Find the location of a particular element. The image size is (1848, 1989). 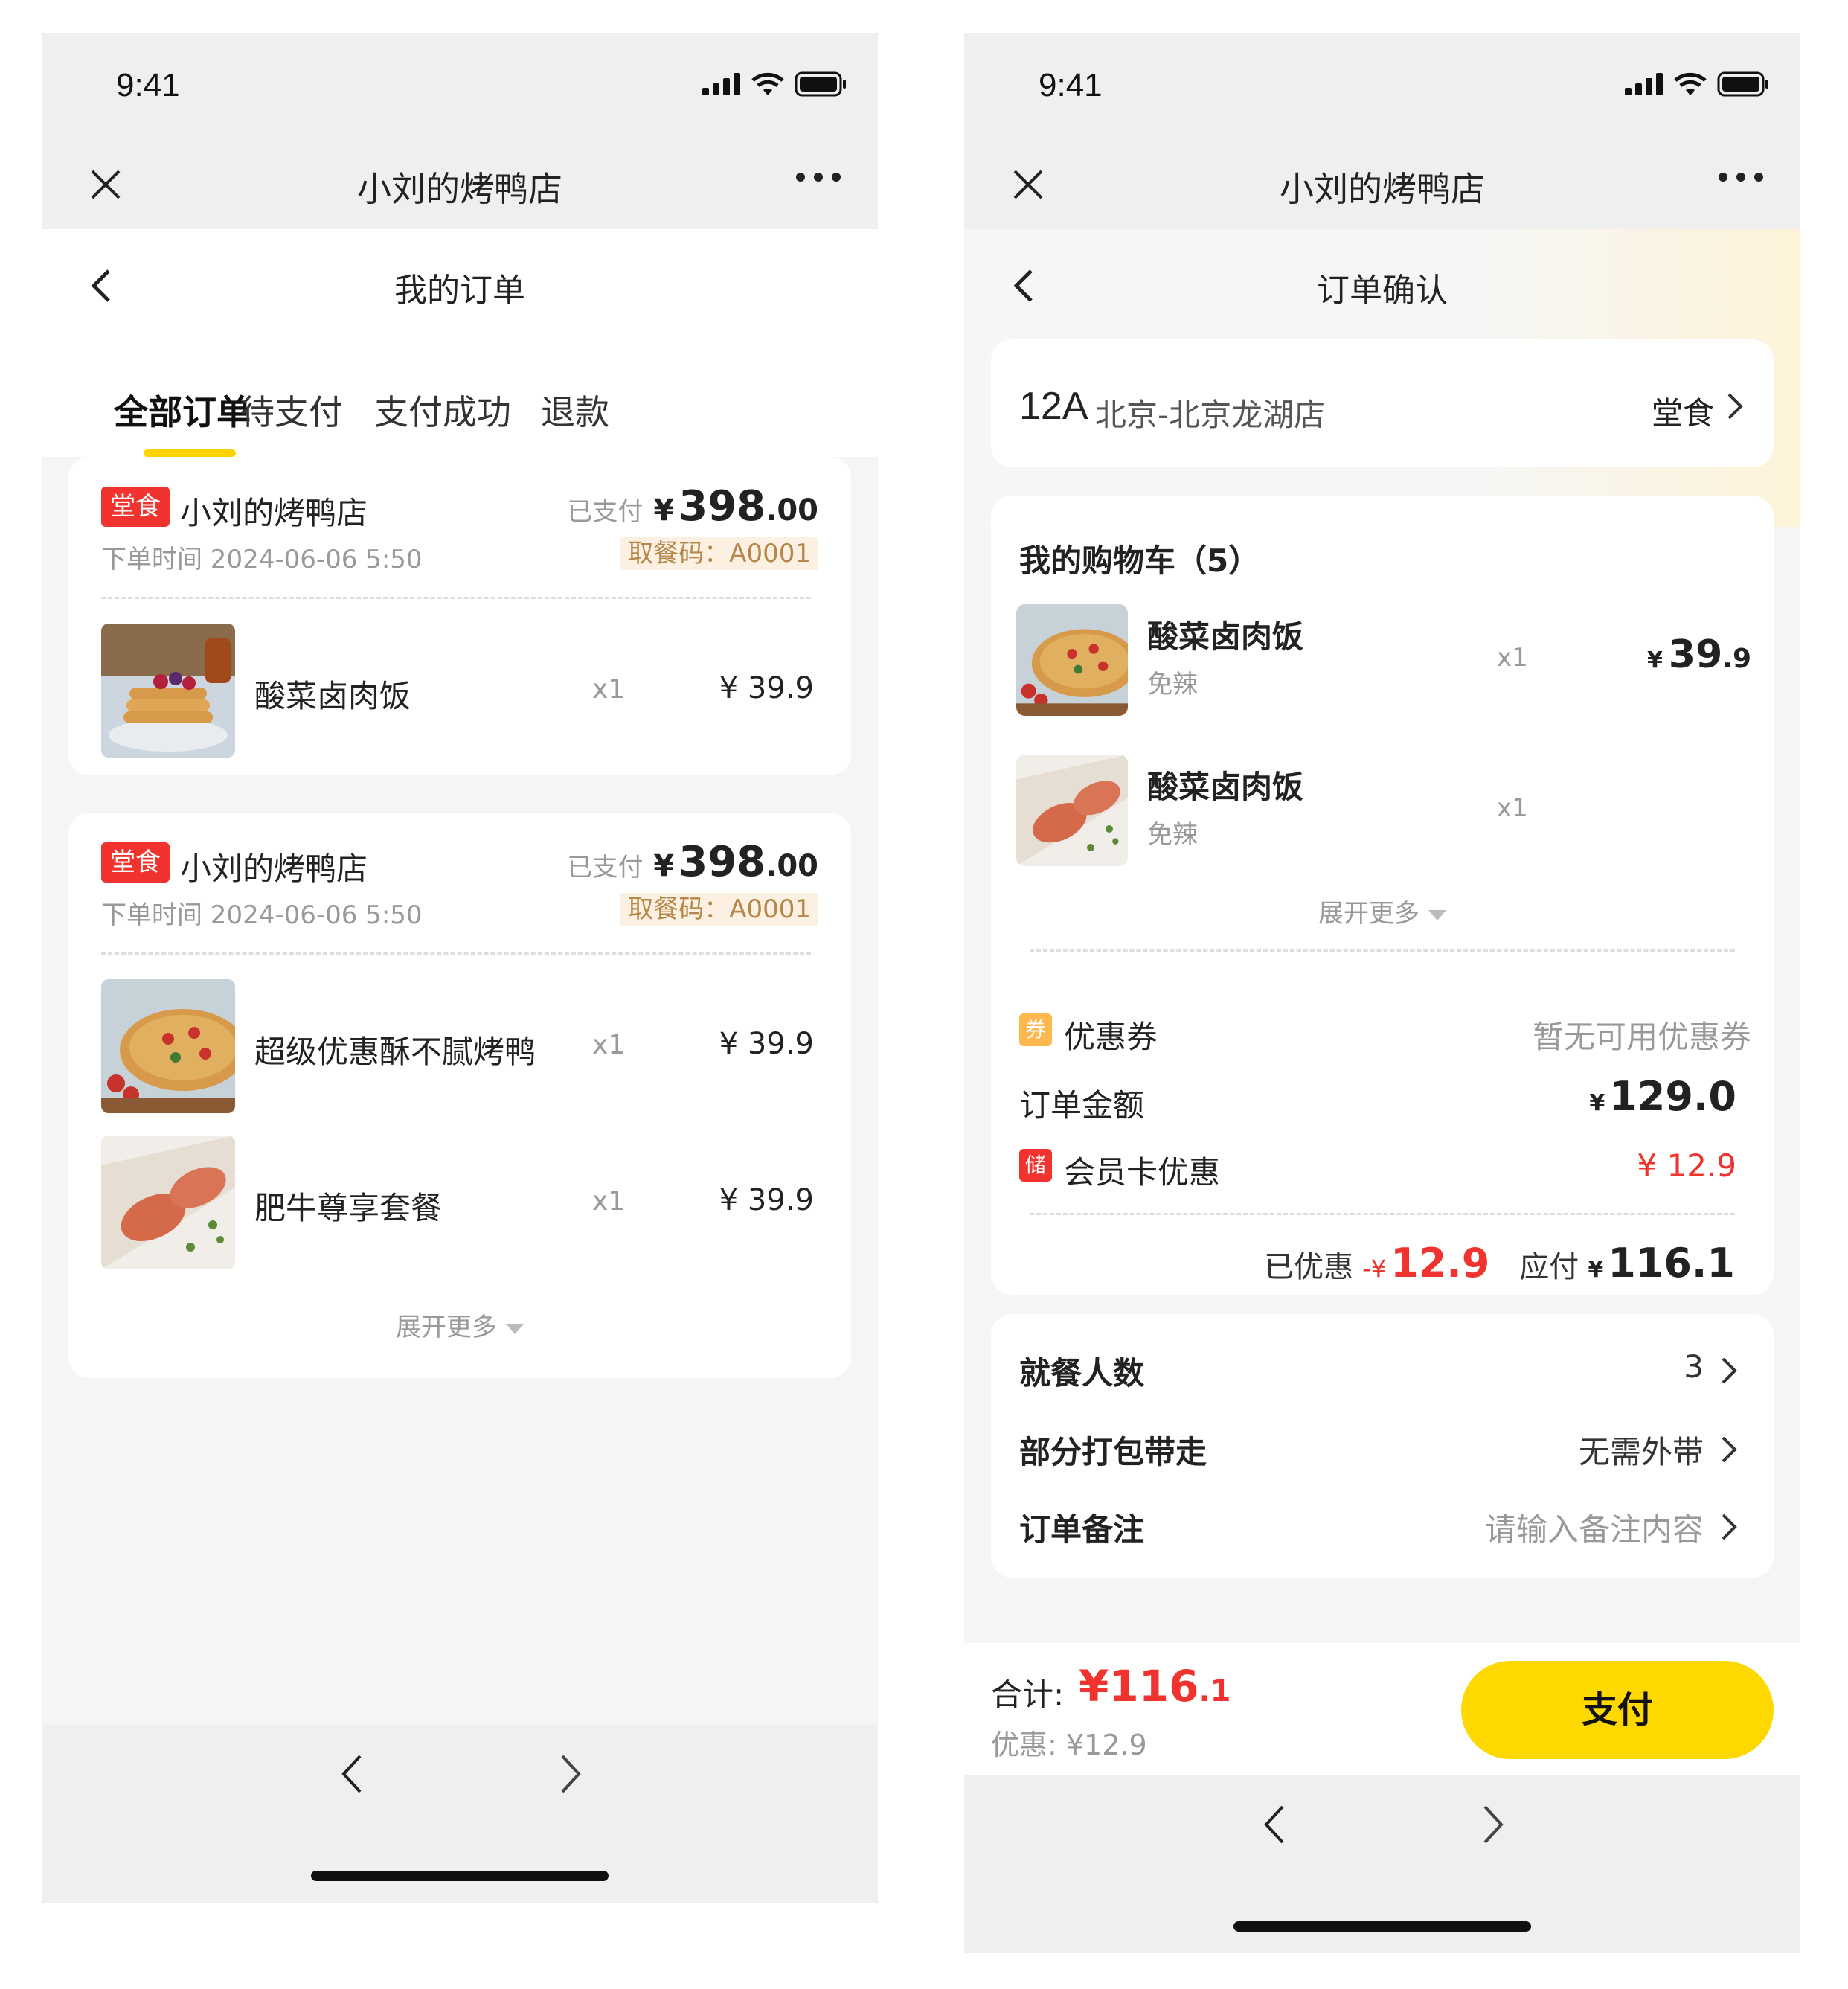

tab-all-orders: 全部订单 is located at coordinates (182, 410).